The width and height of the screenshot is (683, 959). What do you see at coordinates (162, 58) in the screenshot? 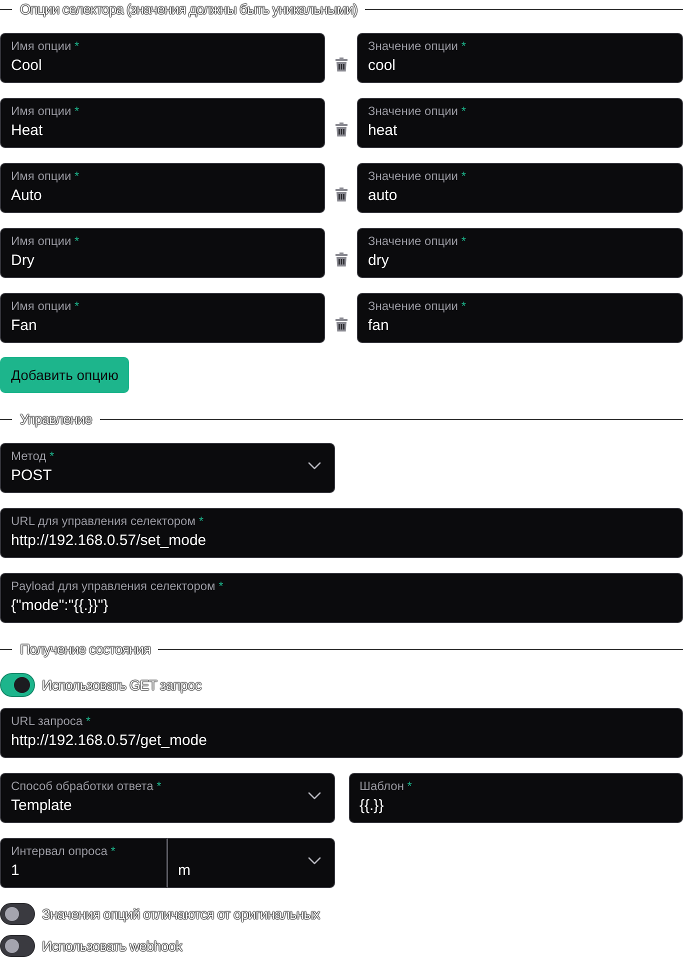
I see `option-name-field: Имя опции * Cool` at bounding box center [162, 58].